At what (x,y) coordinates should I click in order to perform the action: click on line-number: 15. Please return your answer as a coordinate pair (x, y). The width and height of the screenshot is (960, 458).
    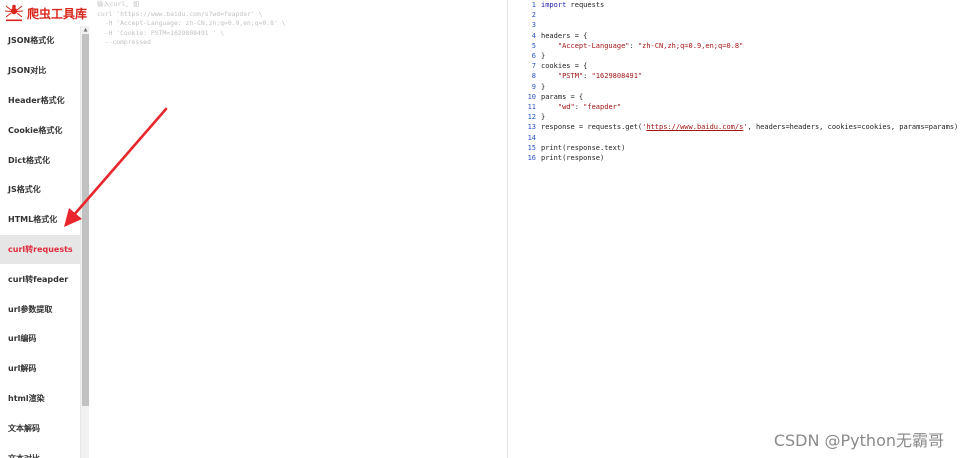
    Looking at the image, I should click on (531, 147).